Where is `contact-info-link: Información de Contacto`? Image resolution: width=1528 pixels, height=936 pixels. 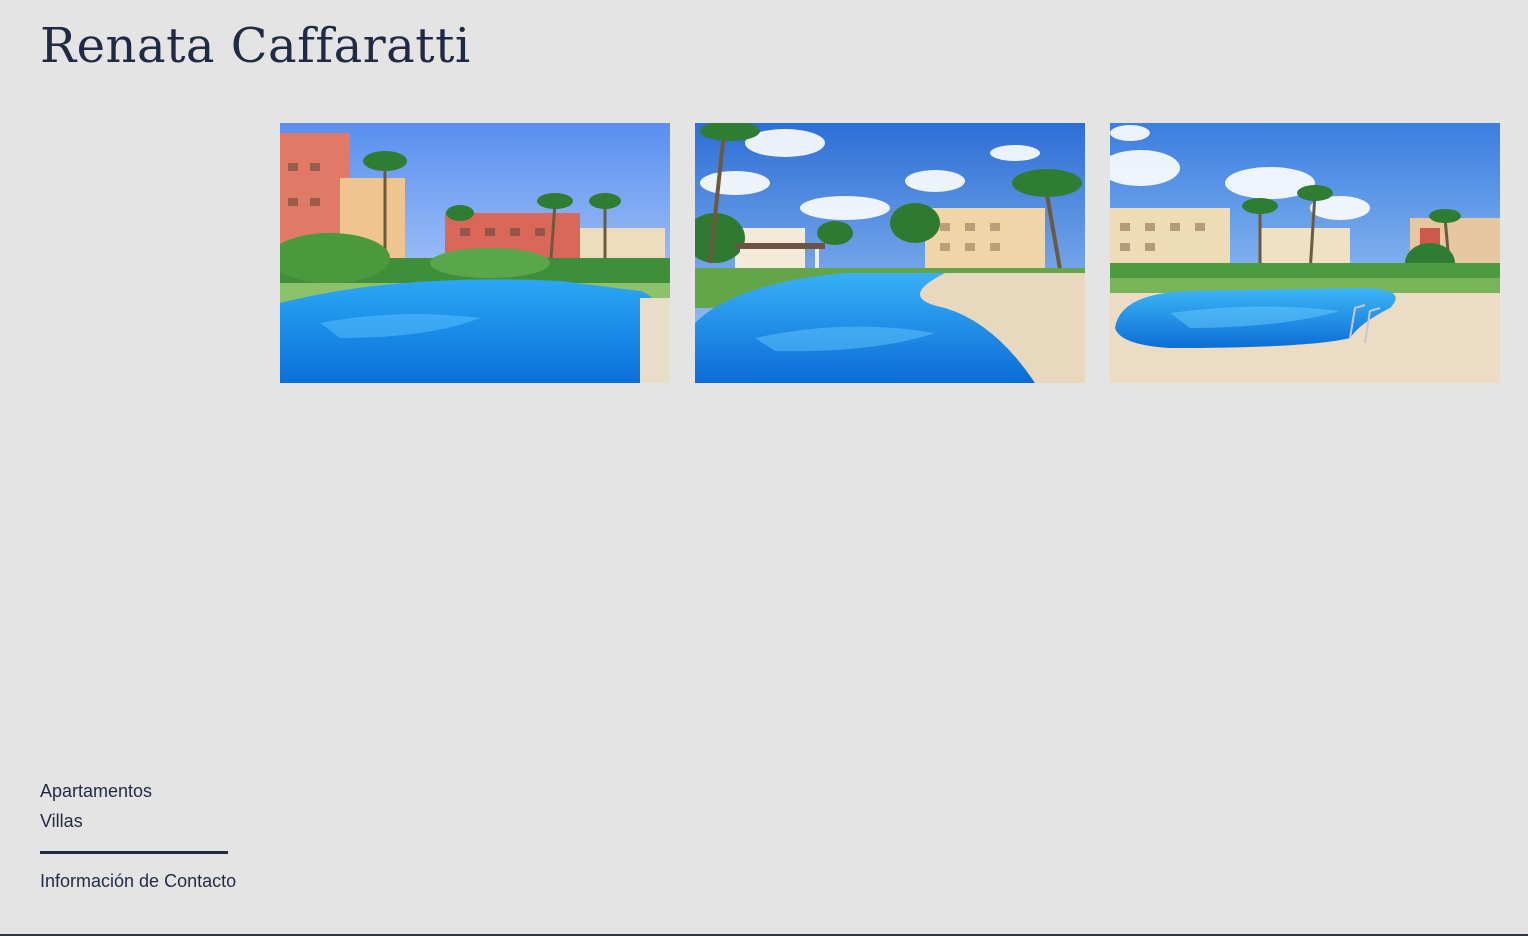 contact-info-link: Información de Contacto is located at coordinates (138, 881).